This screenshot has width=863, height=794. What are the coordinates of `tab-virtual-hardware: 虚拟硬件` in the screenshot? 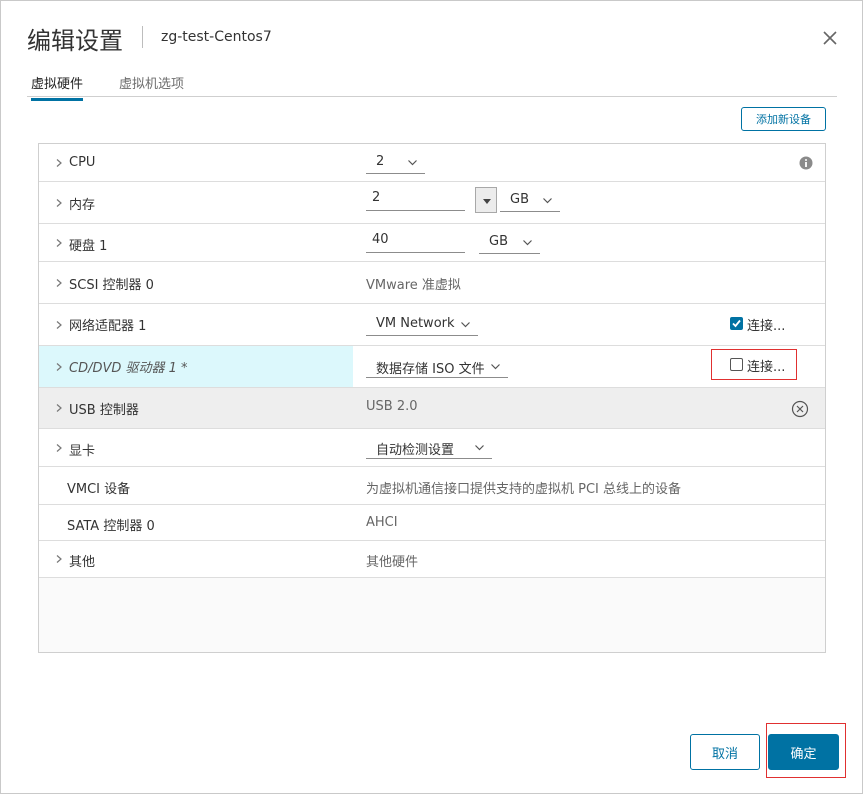 It's located at (57, 87).